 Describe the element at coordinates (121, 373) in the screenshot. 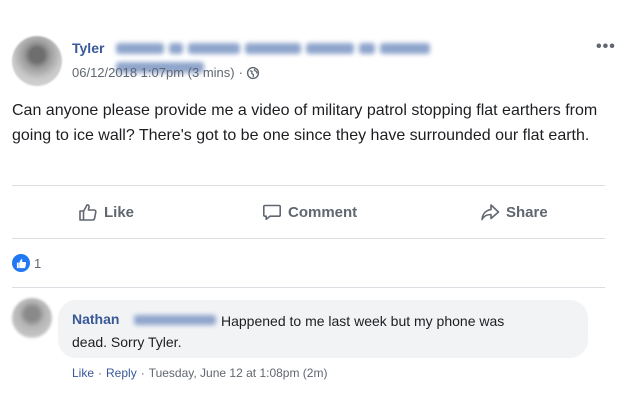

I see `comment-reply-link: Reply` at that location.